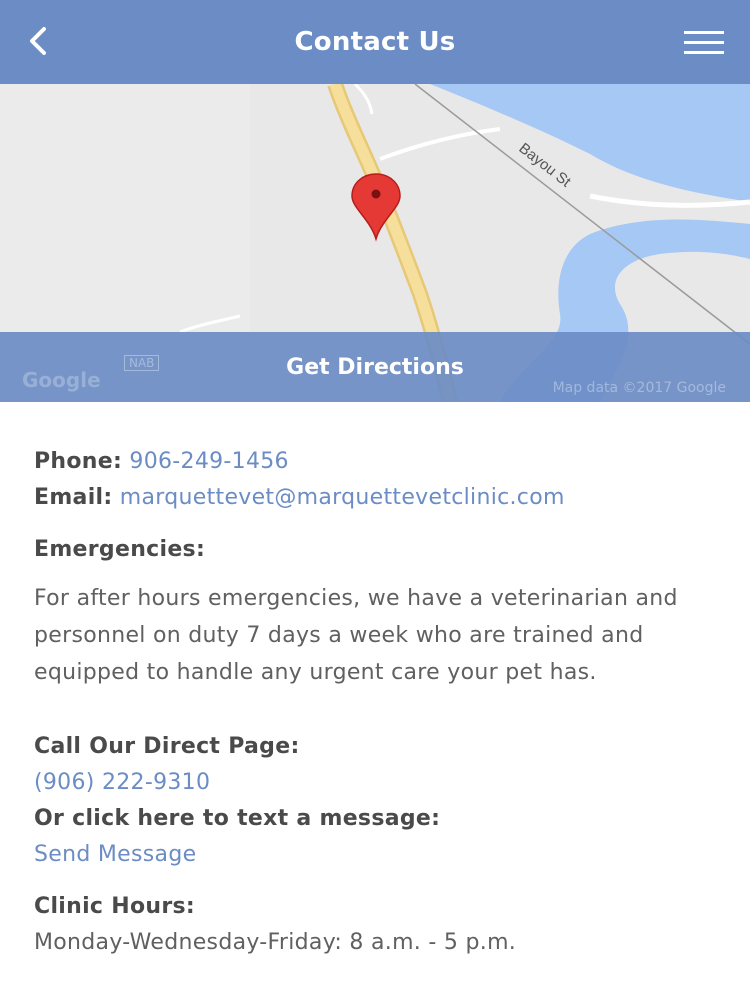 Image resolution: width=750 pixels, height=1000 pixels. What do you see at coordinates (237, 818) in the screenshot?
I see `text-message-heading: Or click here to text a message:` at bounding box center [237, 818].